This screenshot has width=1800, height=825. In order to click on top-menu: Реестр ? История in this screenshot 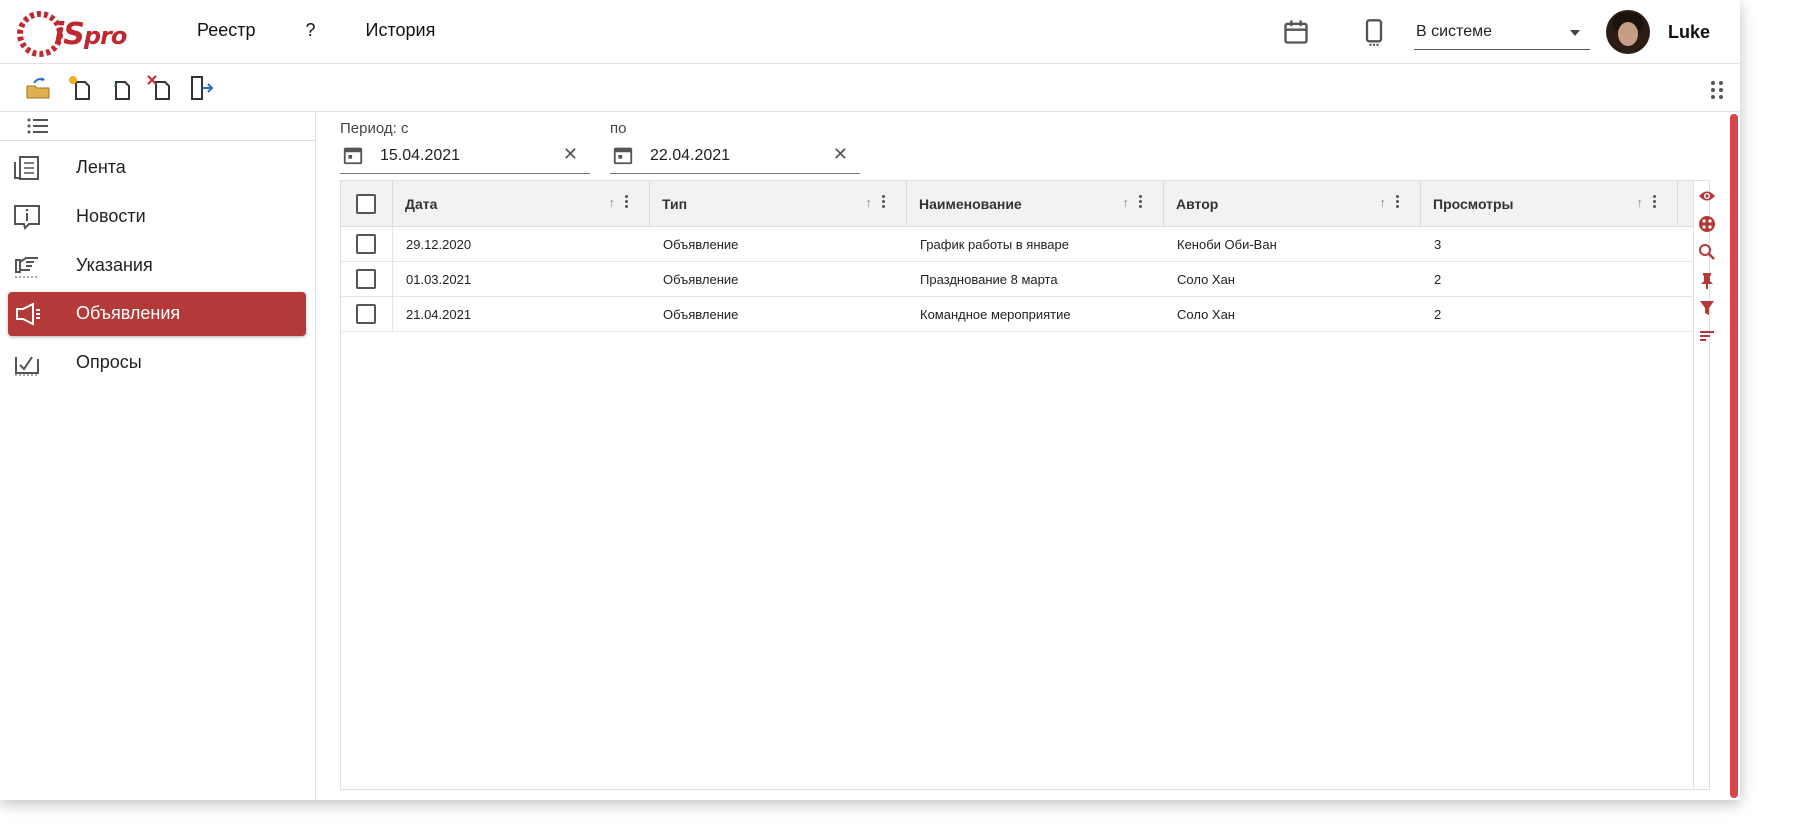, I will do `click(341, 30)`.